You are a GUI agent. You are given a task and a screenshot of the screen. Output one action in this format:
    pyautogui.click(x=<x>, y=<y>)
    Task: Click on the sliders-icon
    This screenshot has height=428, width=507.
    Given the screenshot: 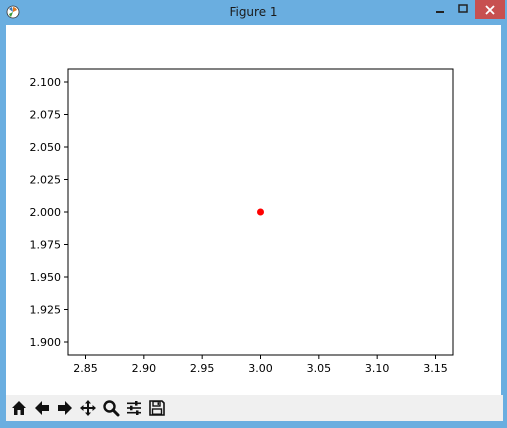 What is the action you would take?
    pyautogui.click(x=134, y=408)
    